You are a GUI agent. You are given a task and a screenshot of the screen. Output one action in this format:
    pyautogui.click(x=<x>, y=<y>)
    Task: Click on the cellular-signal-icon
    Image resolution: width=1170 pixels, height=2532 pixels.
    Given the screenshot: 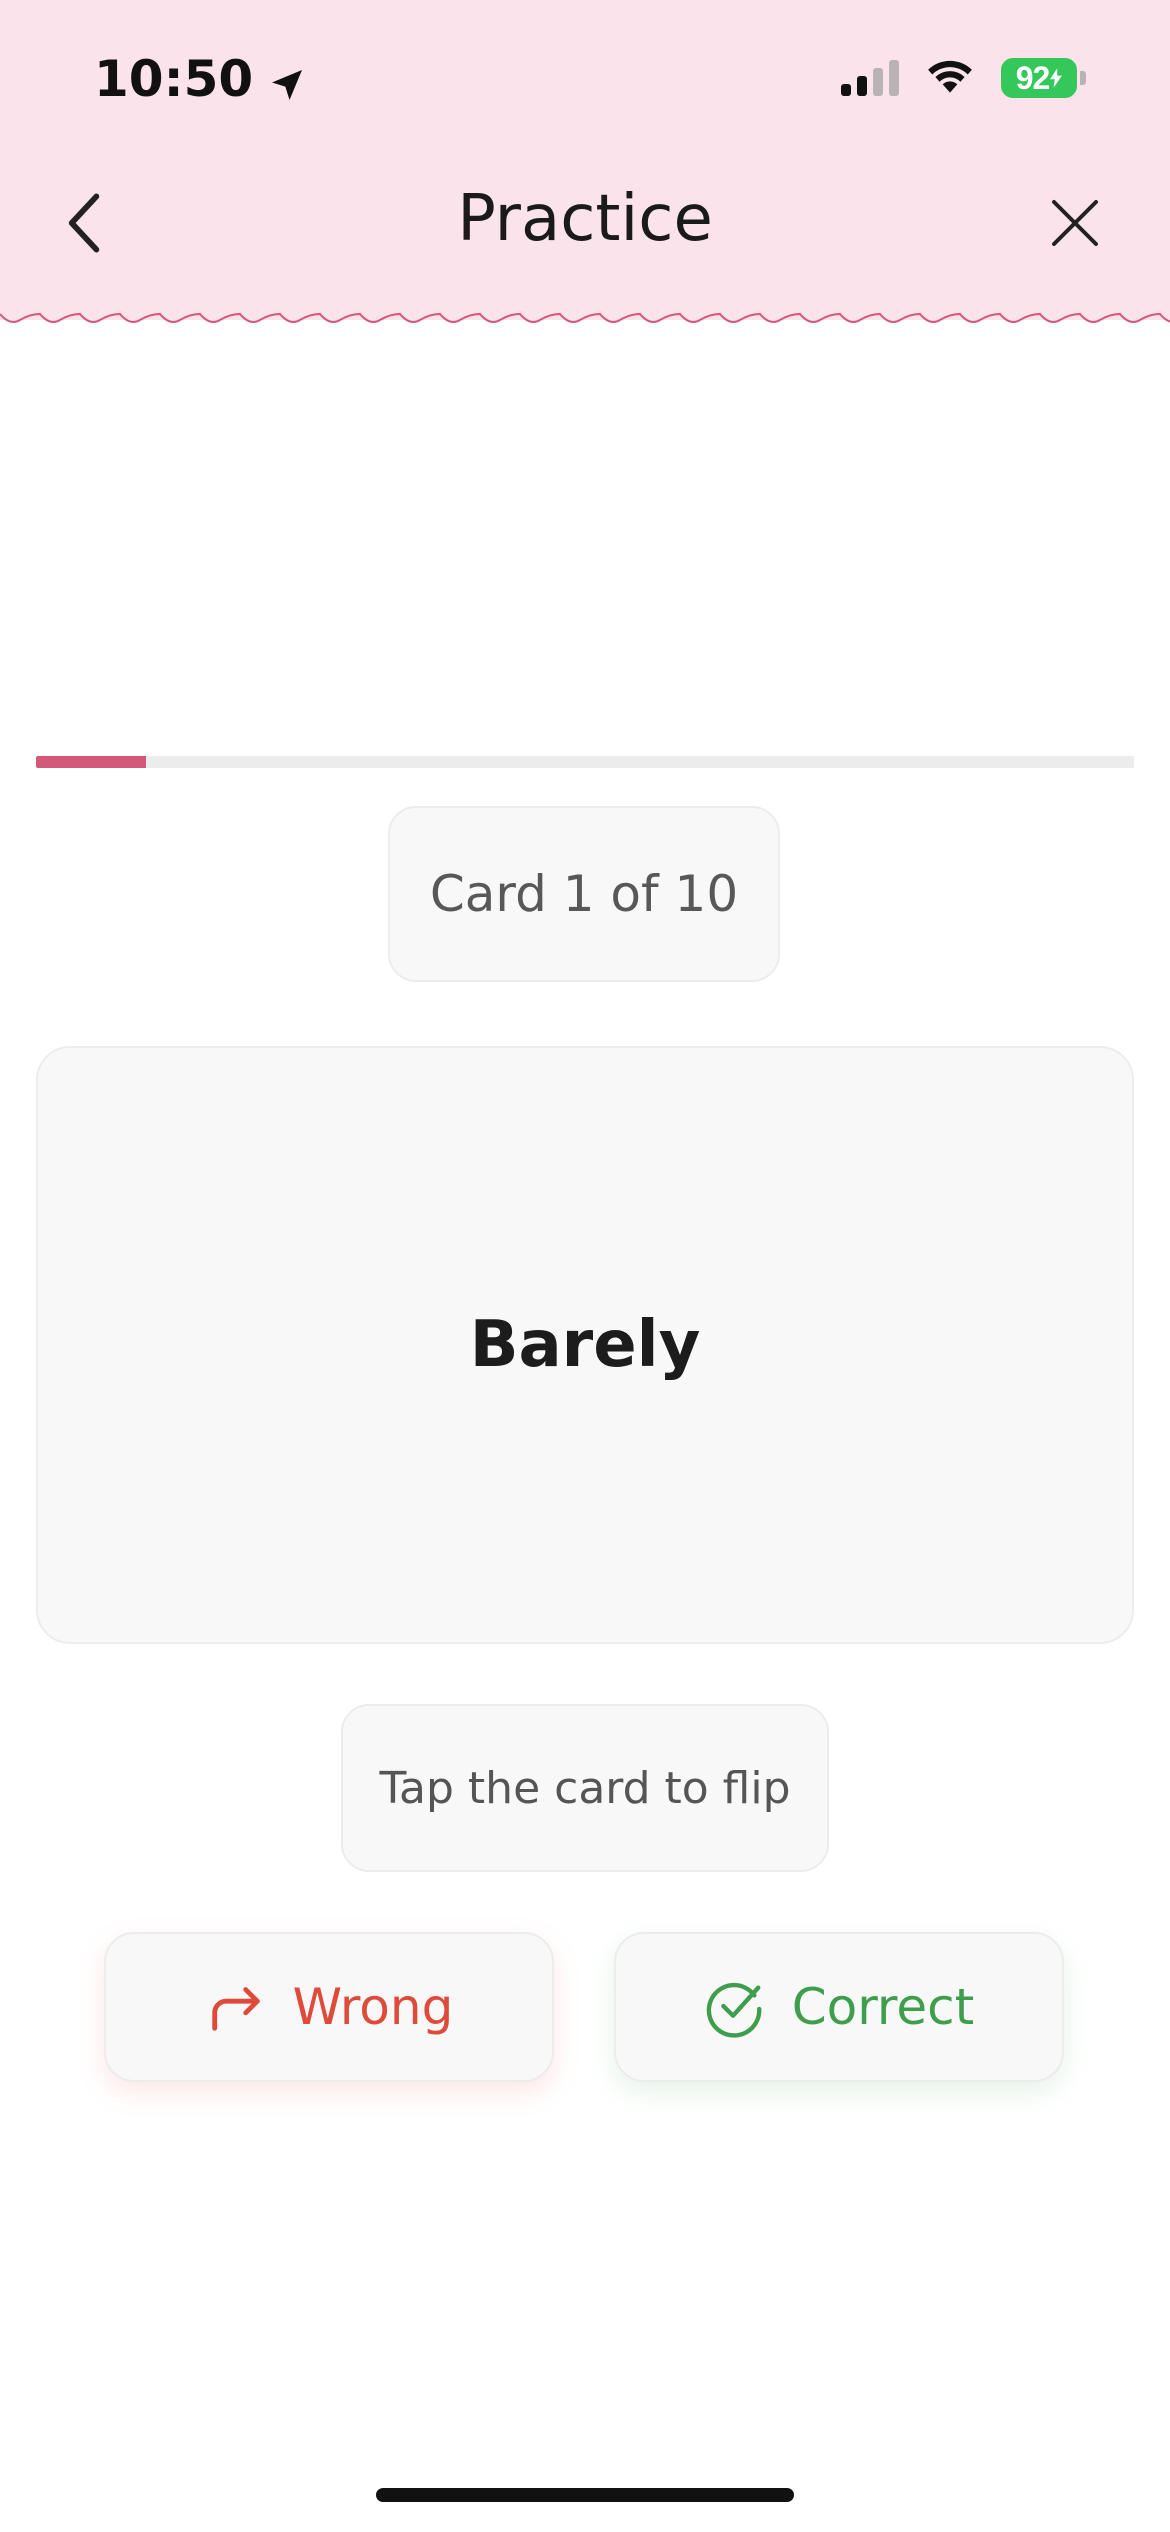 What is the action you would take?
    pyautogui.click(x=870, y=78)
    